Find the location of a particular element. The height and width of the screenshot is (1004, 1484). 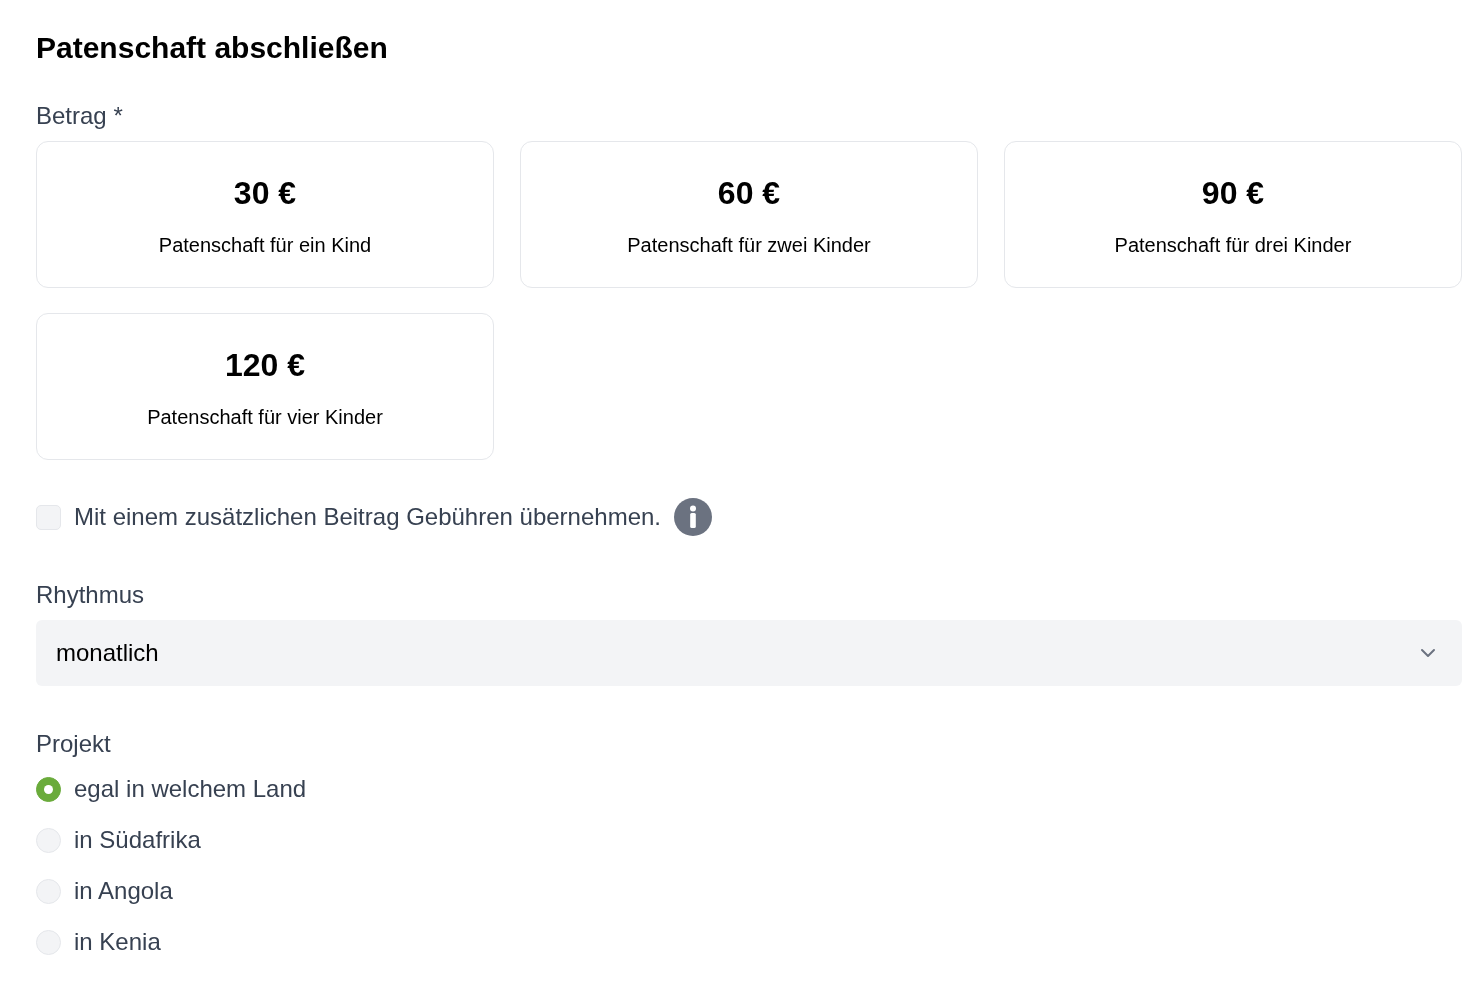

amount-option-card: 60 € Patenschaft für zwei Kinder is located at coordinates (749, 214).